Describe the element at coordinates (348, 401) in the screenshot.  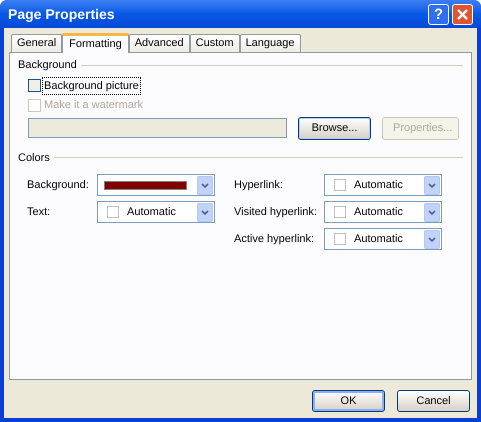
I see `ok-button: OK` at that location.